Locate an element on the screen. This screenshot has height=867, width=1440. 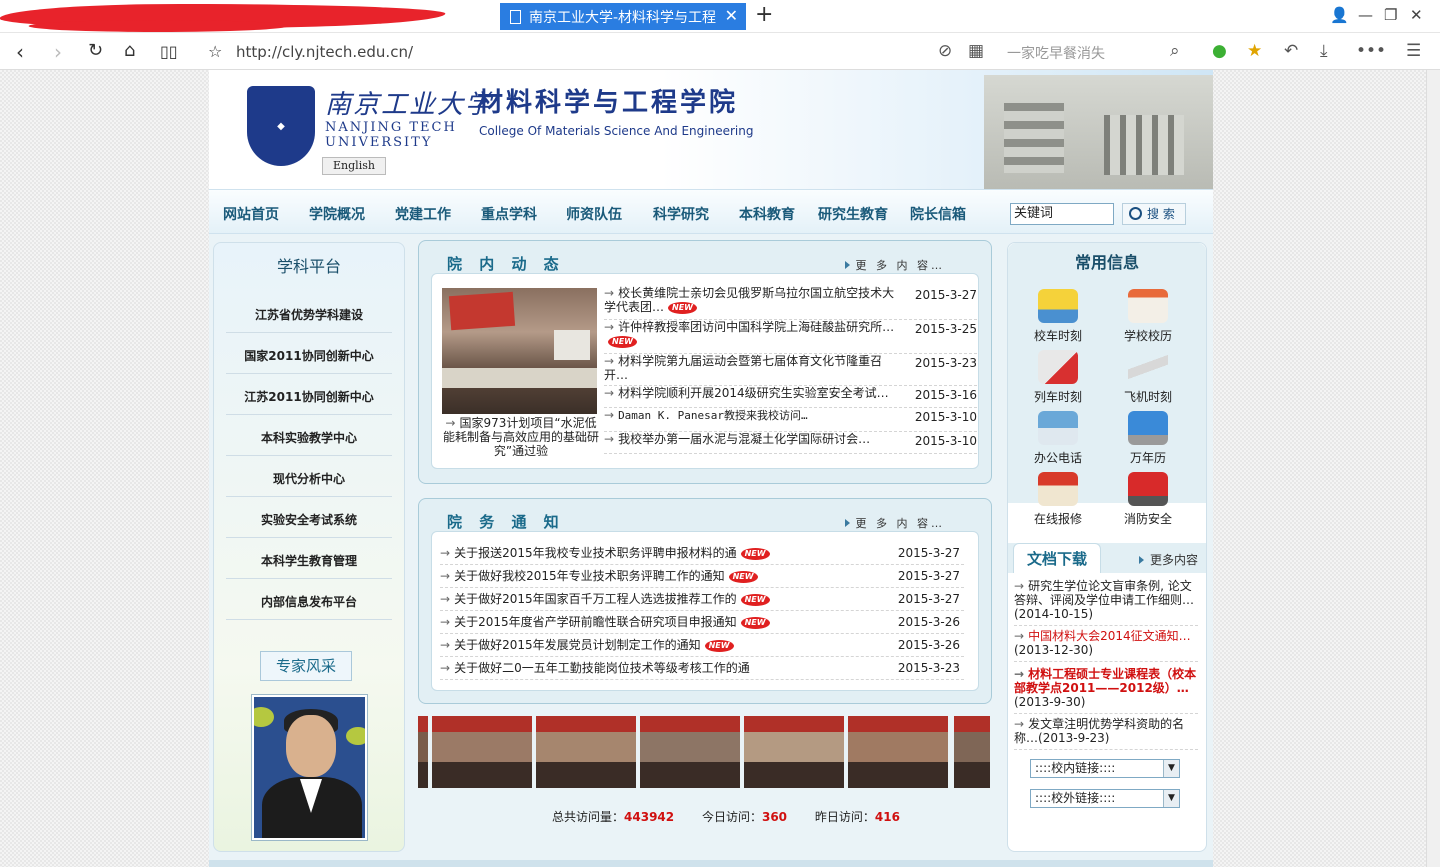
news-row: → 材料学院第九届运动会暨第七届体育文化节隆重召开… 2015-3-23 is located at coordinates (790, 370).